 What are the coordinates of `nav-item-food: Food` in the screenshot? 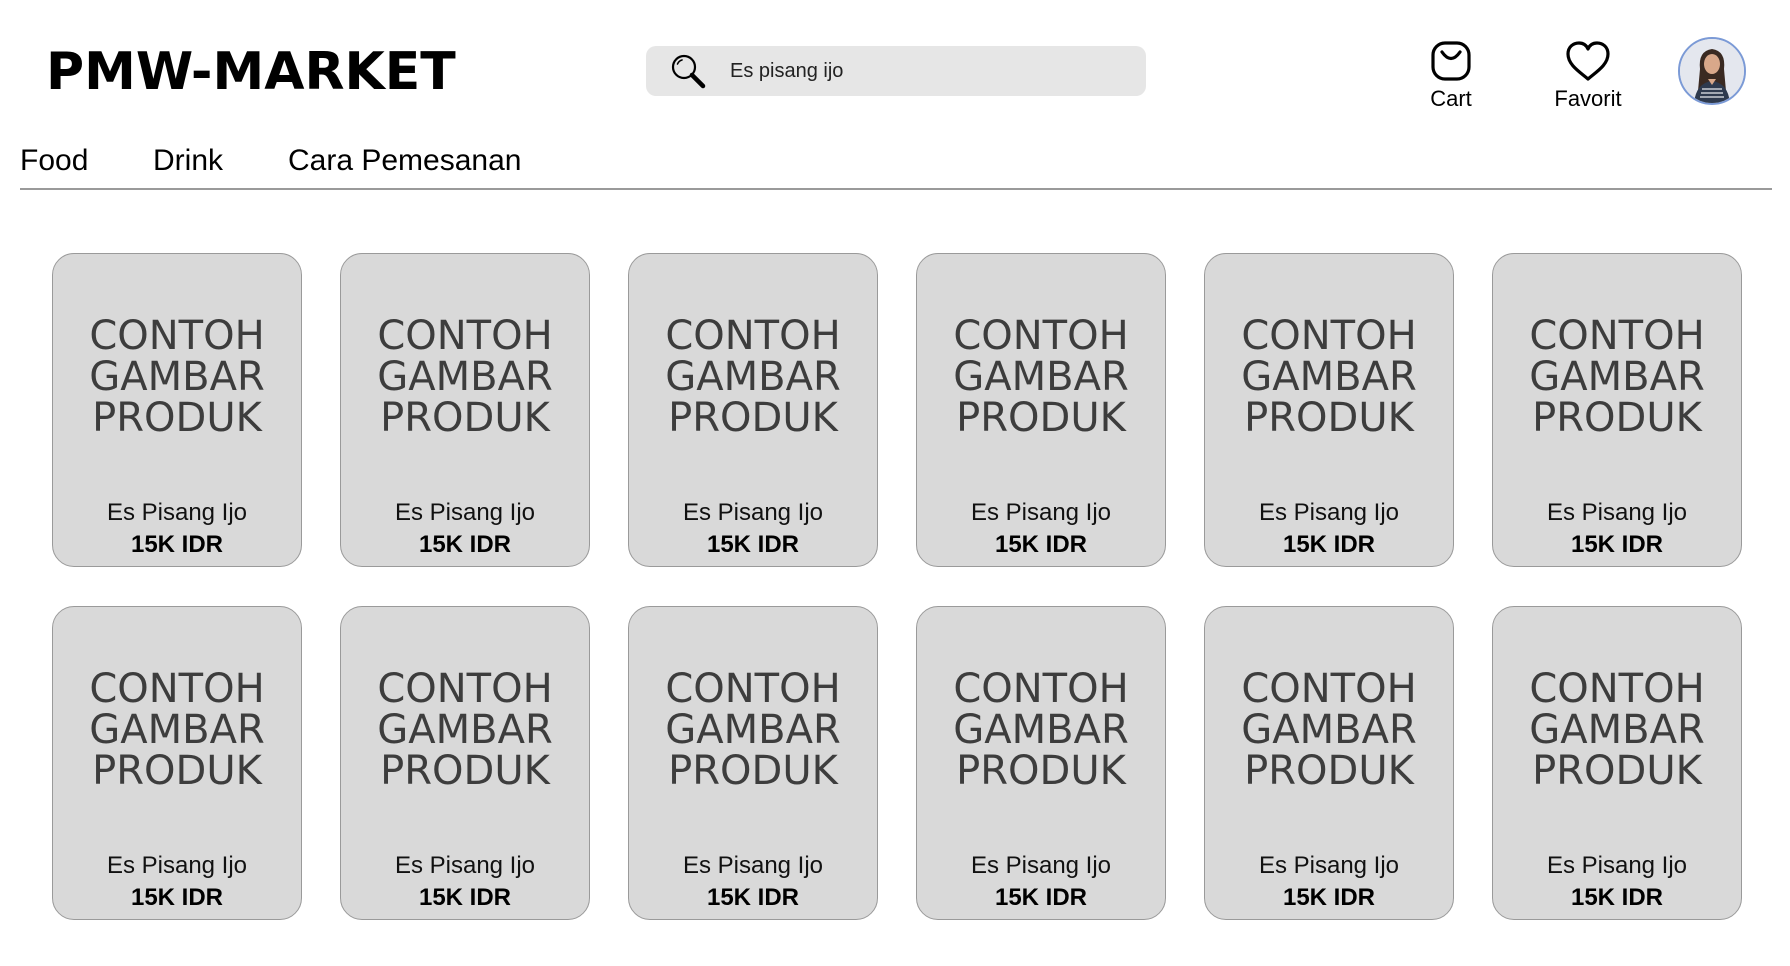 It's located at (54, 161).